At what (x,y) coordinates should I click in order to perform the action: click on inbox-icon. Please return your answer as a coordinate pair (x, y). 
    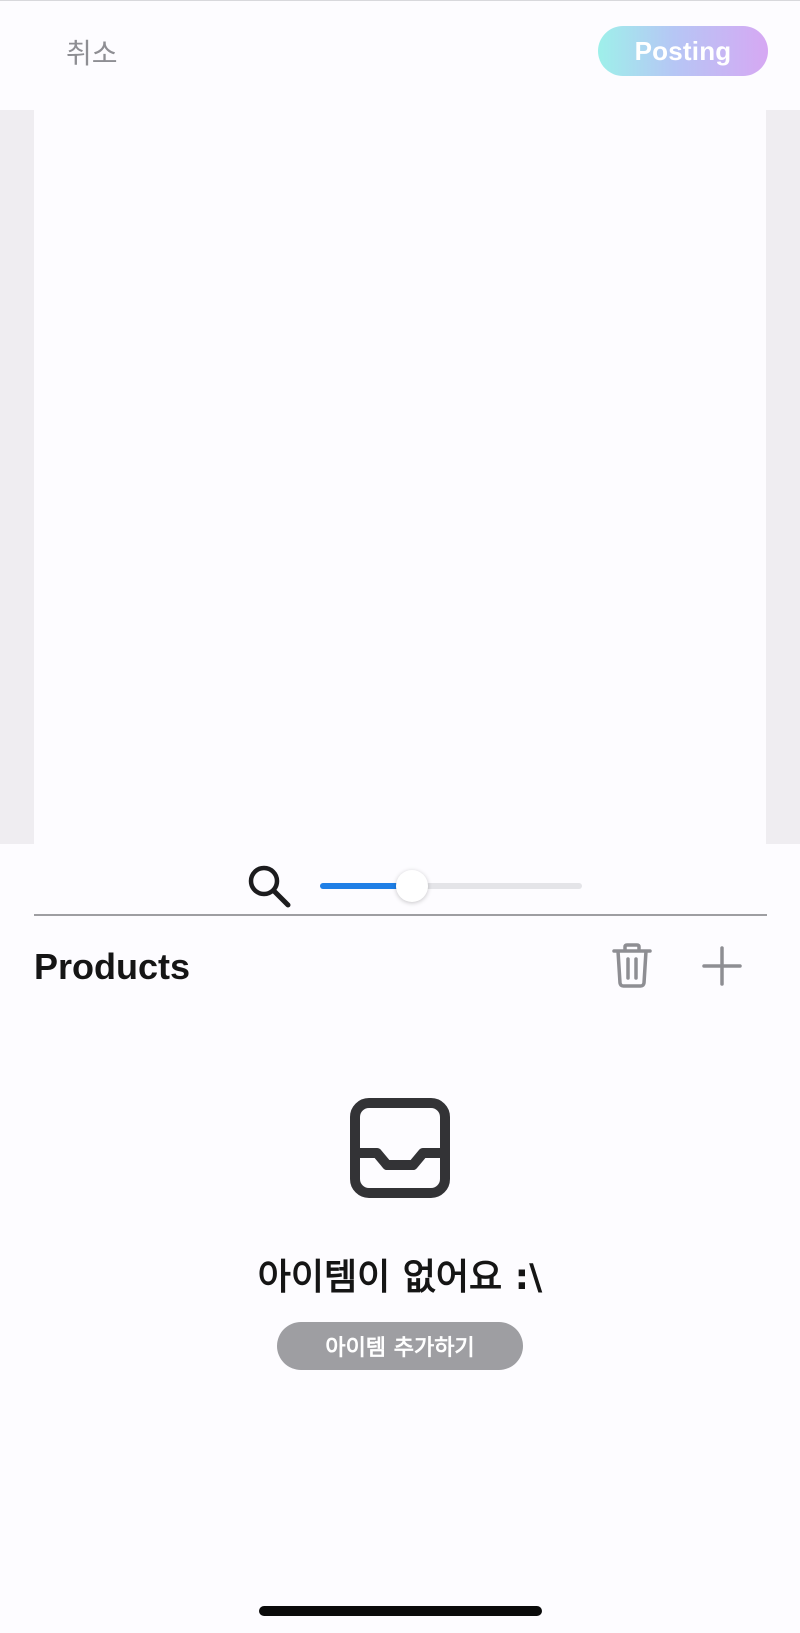
    Looking at the image, I should click on (400, 1148).